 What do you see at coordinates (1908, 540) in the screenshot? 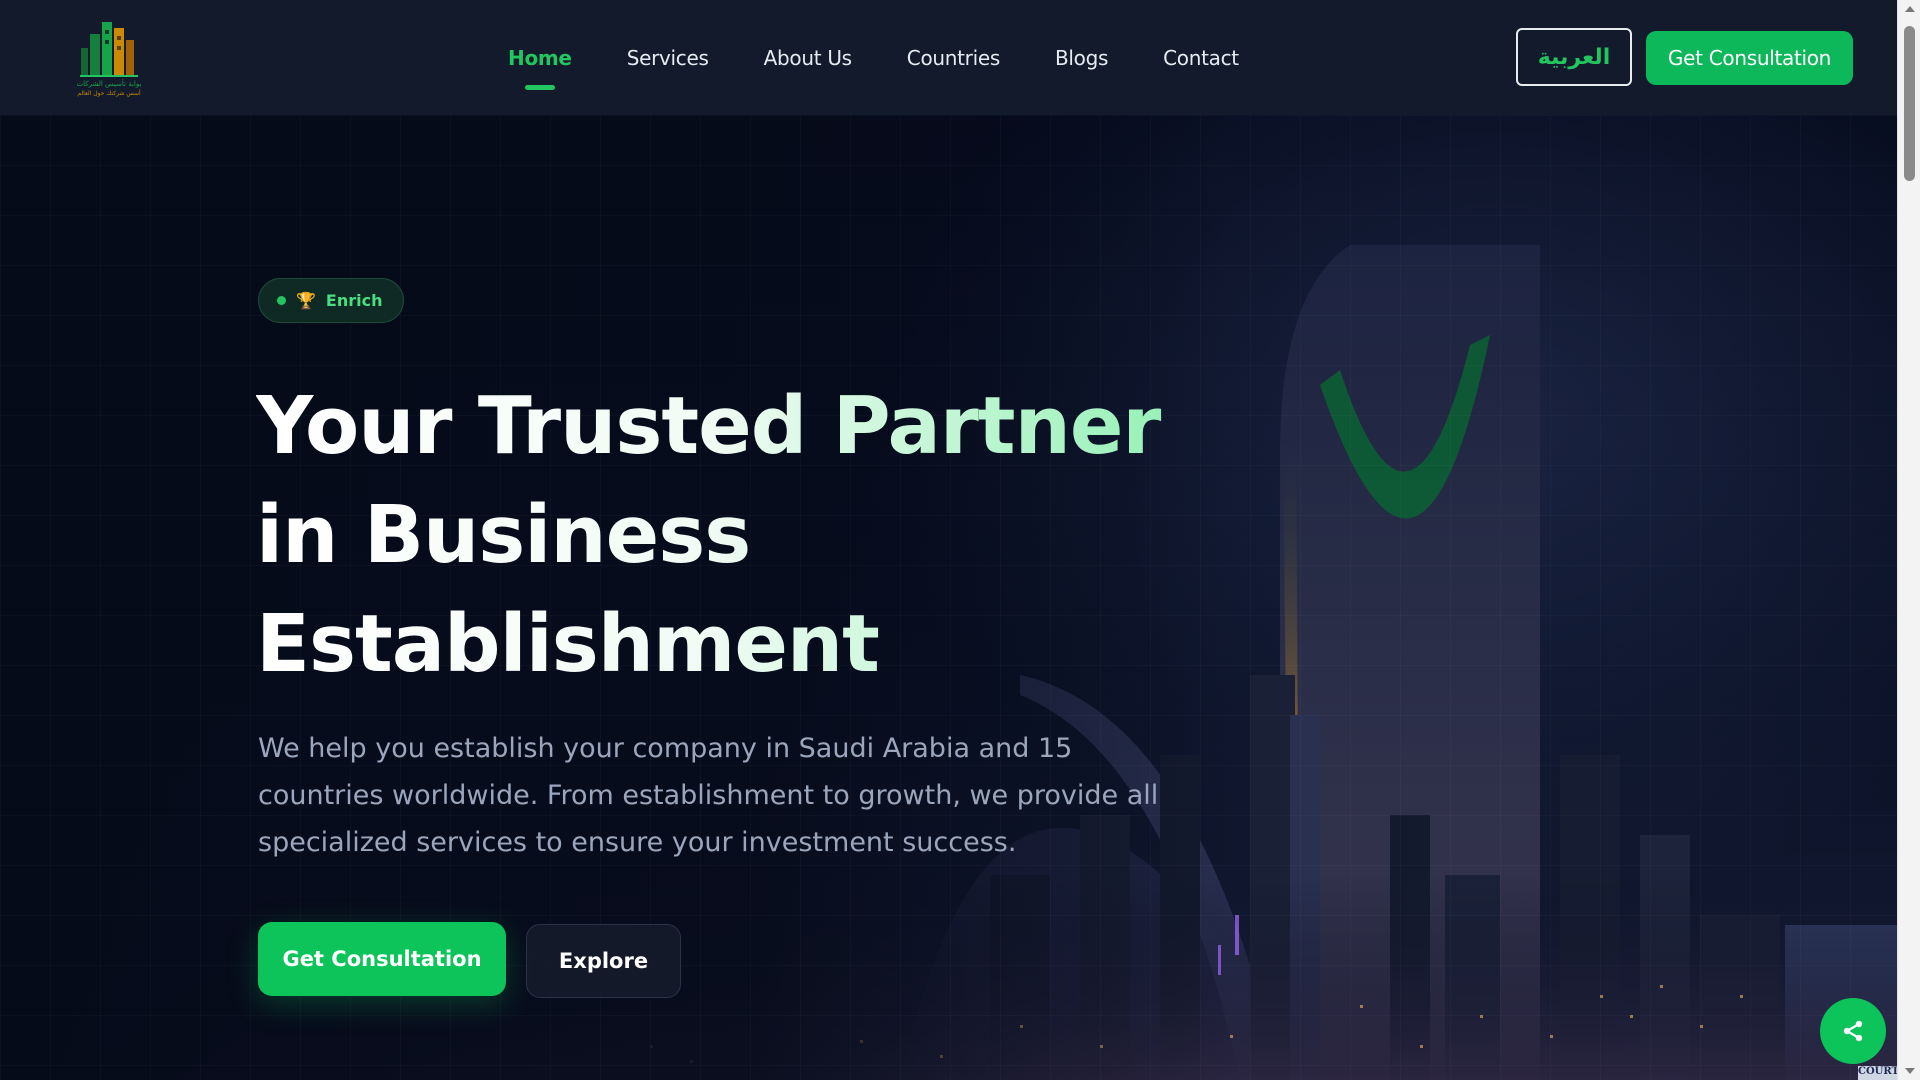
I see `page-scrollbar` at bounding box center [1908, 540].